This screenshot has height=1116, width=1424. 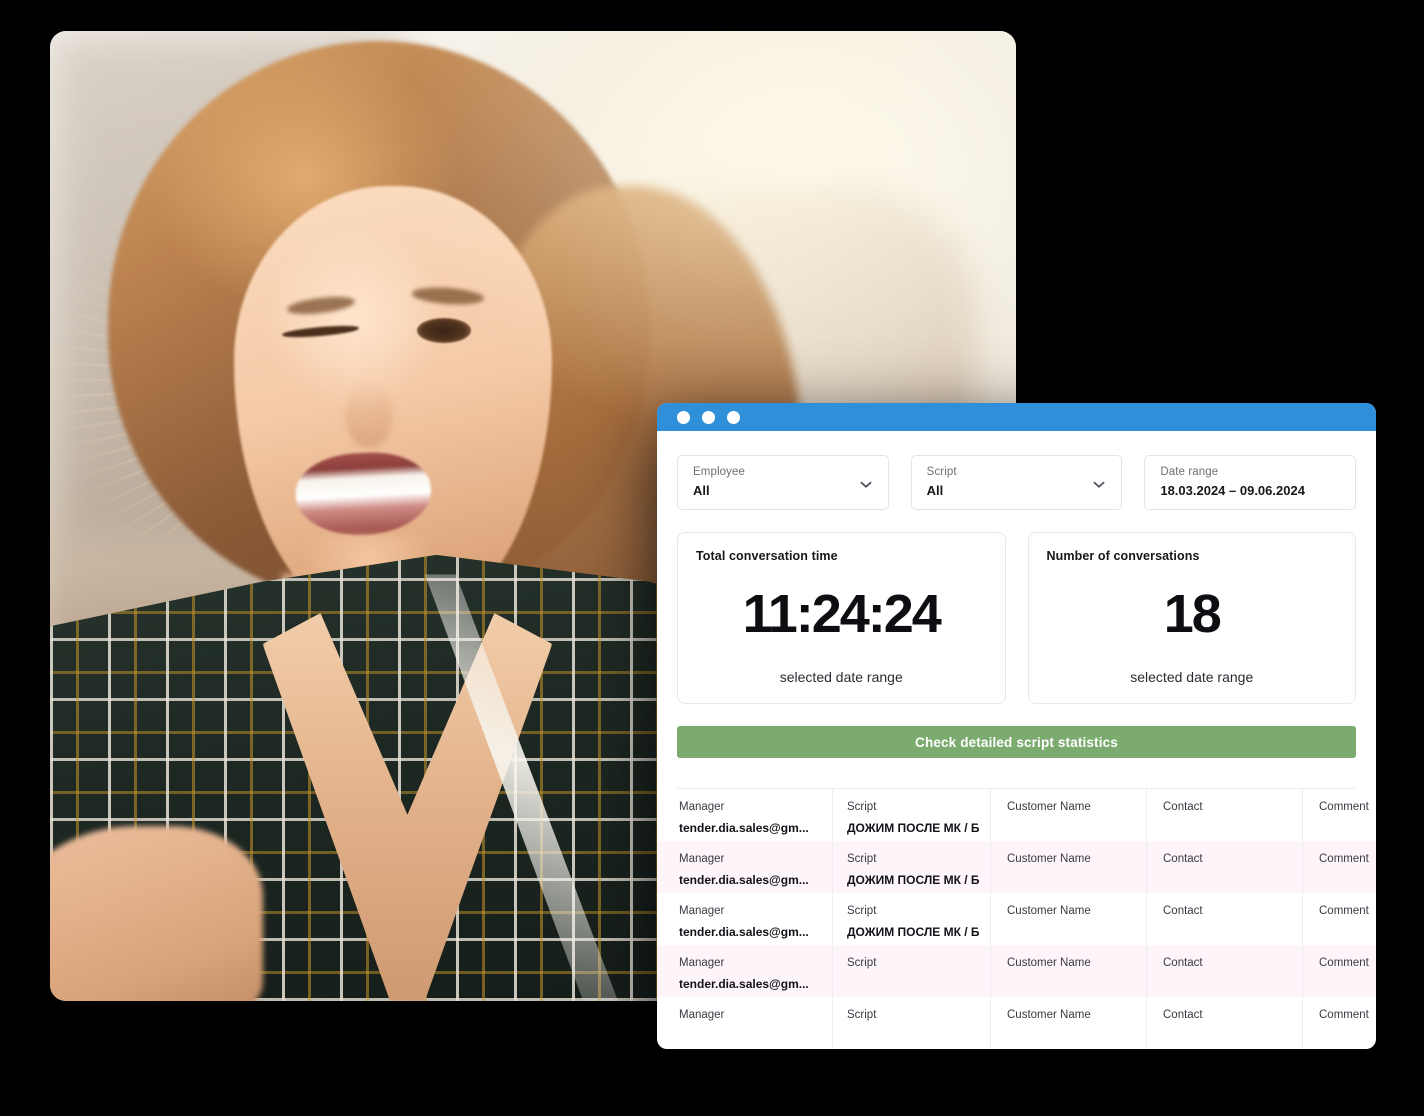 I want to click on photo-nose, so click(x=368, y=414).